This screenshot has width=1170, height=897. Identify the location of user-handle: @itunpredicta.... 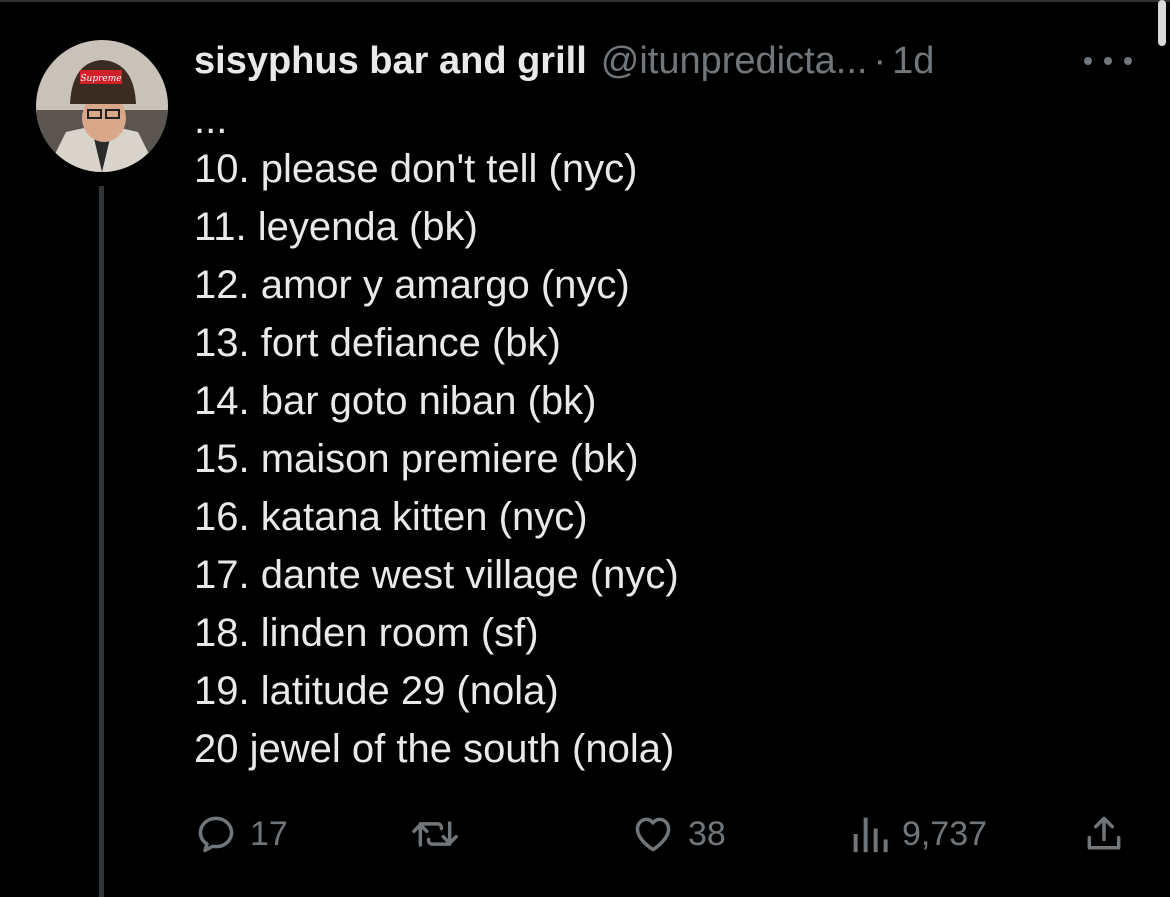
(734, 61).